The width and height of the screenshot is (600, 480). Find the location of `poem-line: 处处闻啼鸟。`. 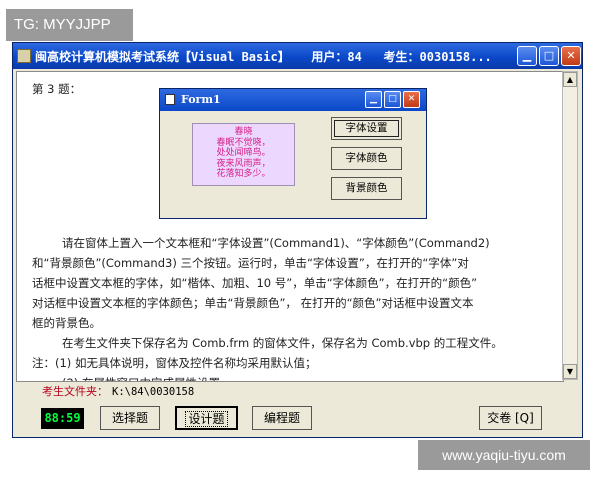

poem-line: 处处闻啼鸟。 is located at coordinates (243, 153).